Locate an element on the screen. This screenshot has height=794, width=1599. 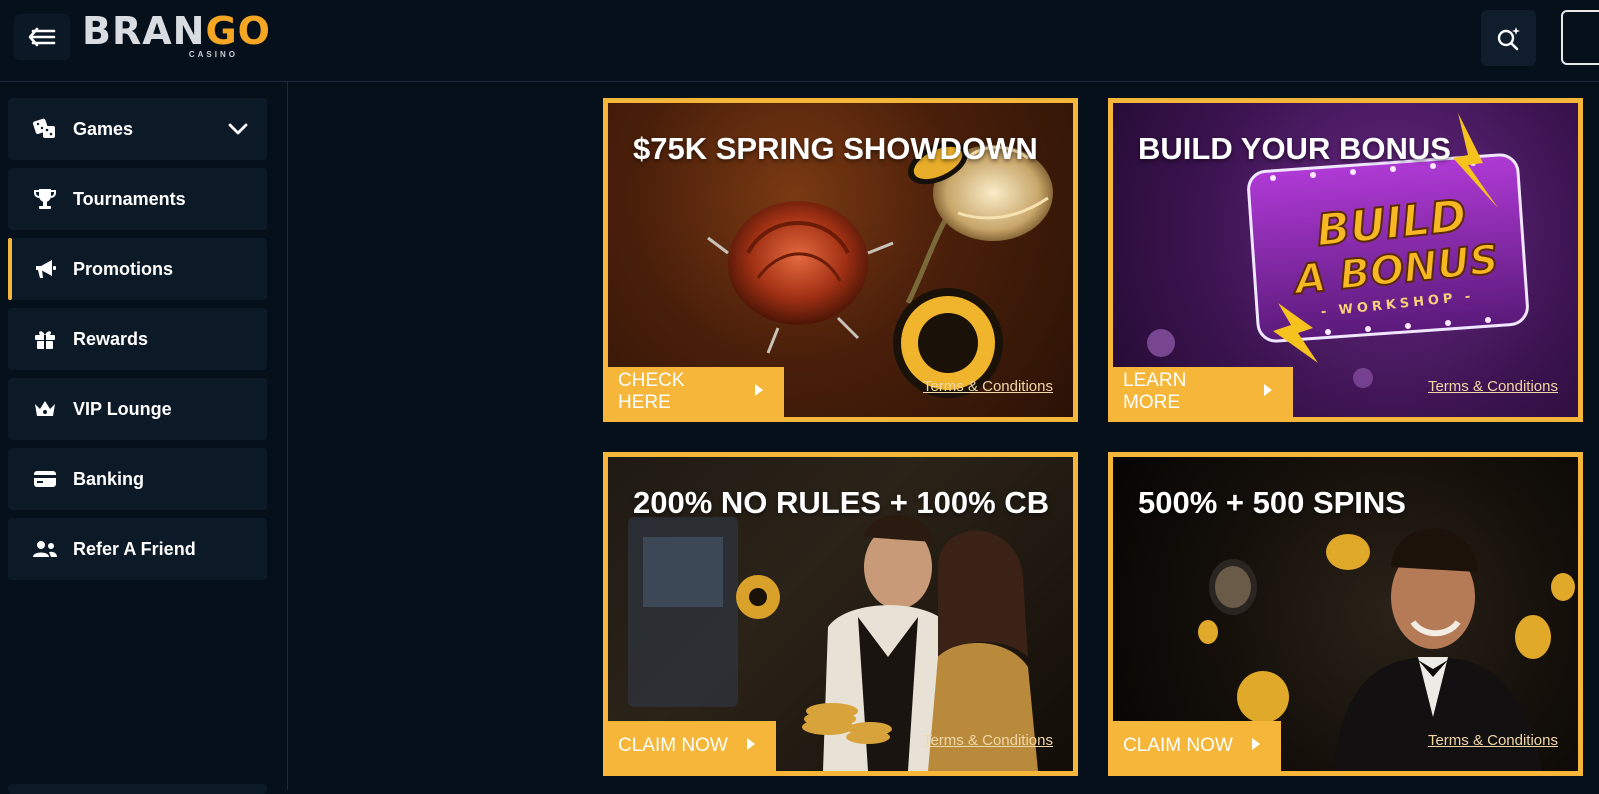
sidebar-item-refer-a-friend: Refer A Friend is located at coordinates (137, 549).